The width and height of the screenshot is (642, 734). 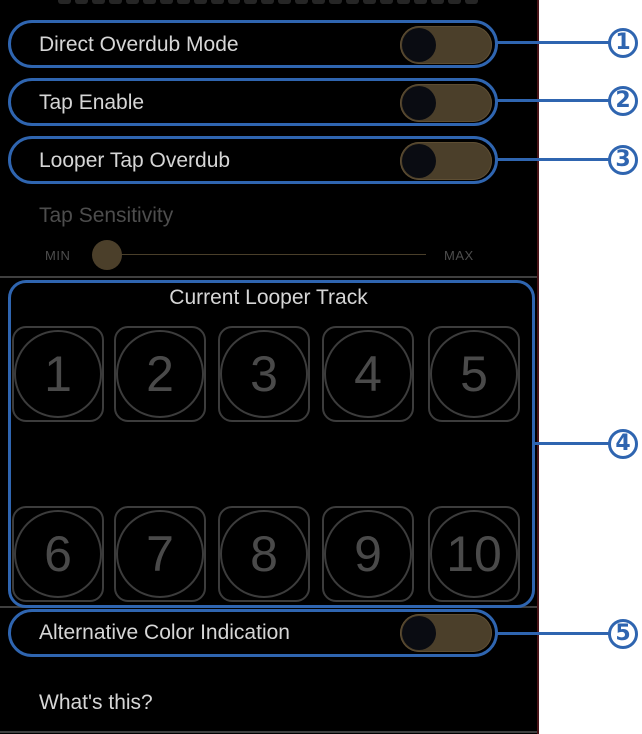 I want to click on alt-color-label: Alternative Color Indication, so click(x=164, y=632).